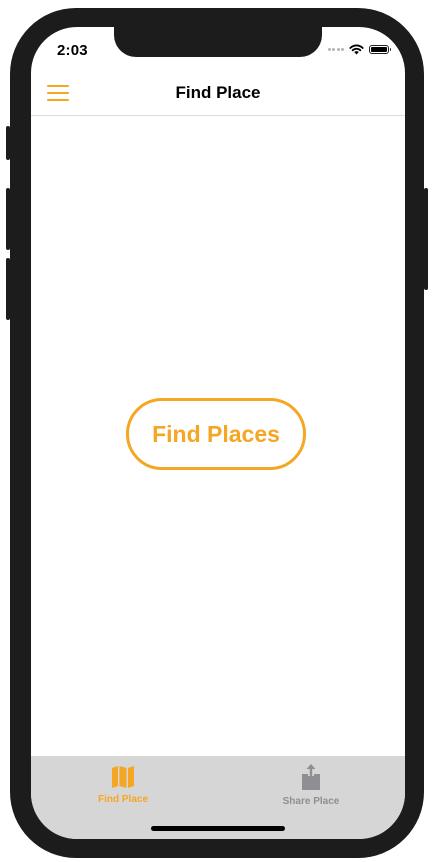 The height and width of the screenshot is (862, 434). I want to click on wifi-icon, so click(356, 49).